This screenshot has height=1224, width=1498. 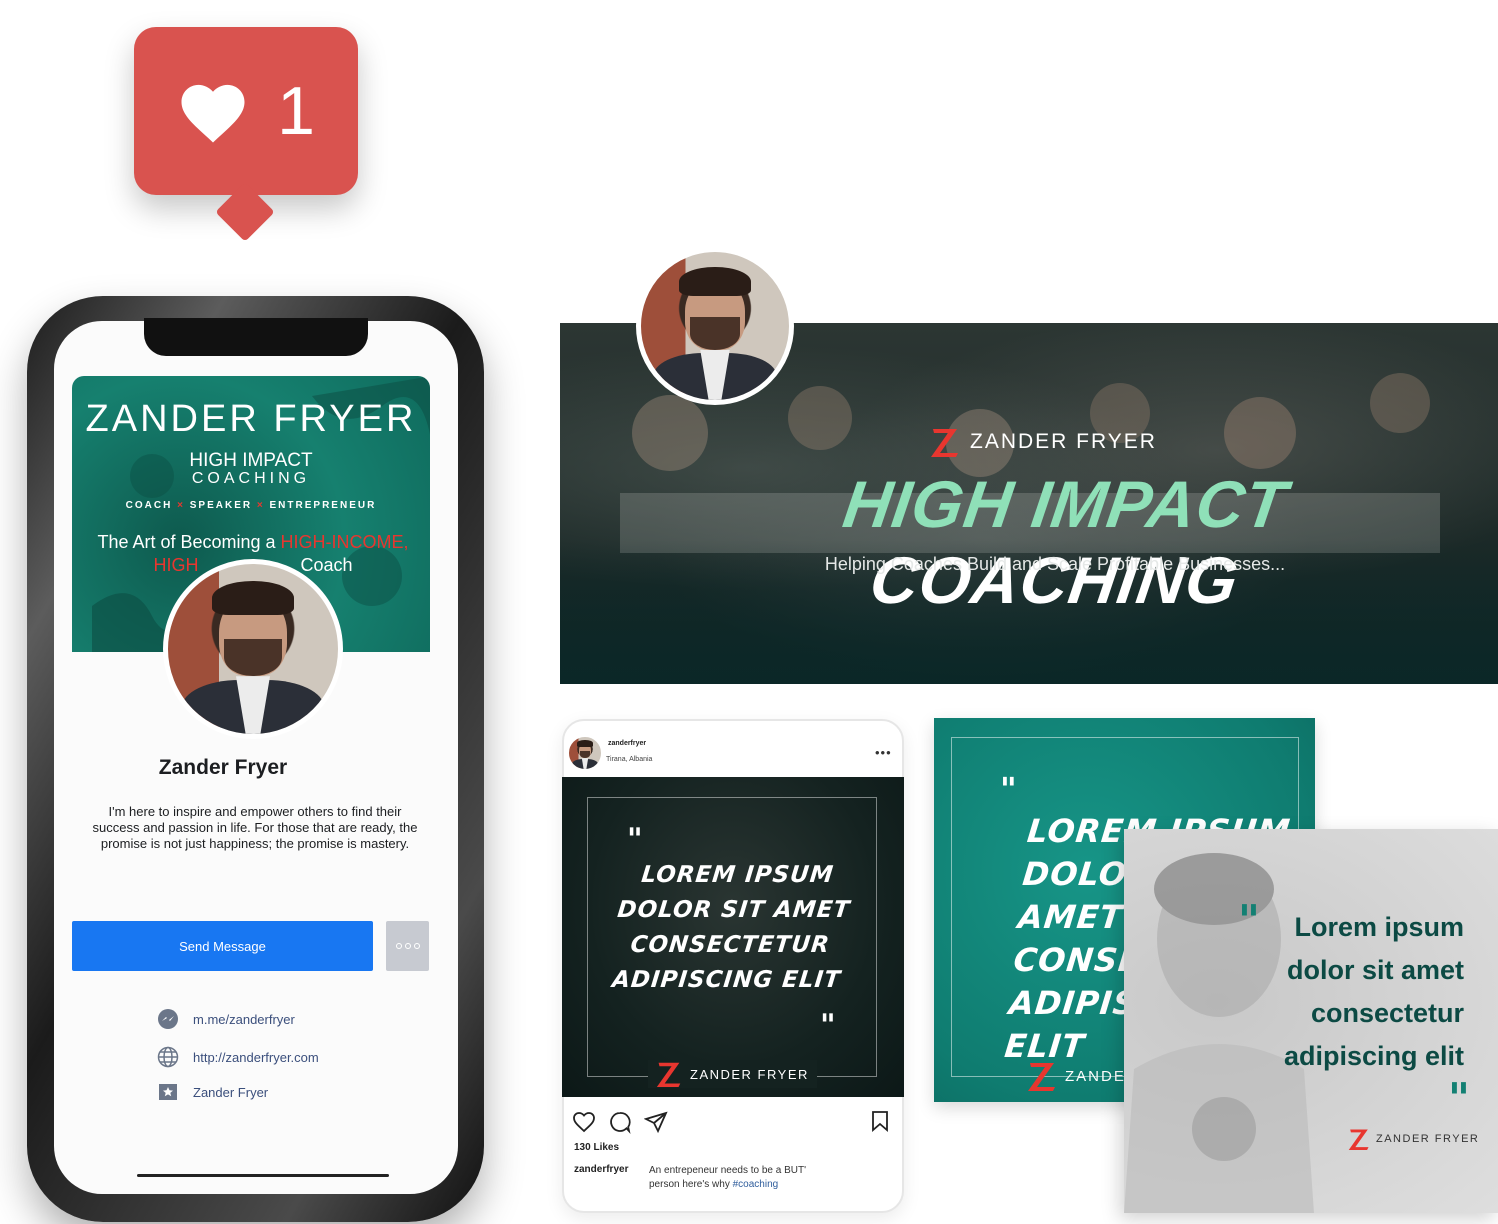 What do you see at coordinates (296, 111) in the screenshot?
I see `like-count: 1` at bounding box center [296, 111].